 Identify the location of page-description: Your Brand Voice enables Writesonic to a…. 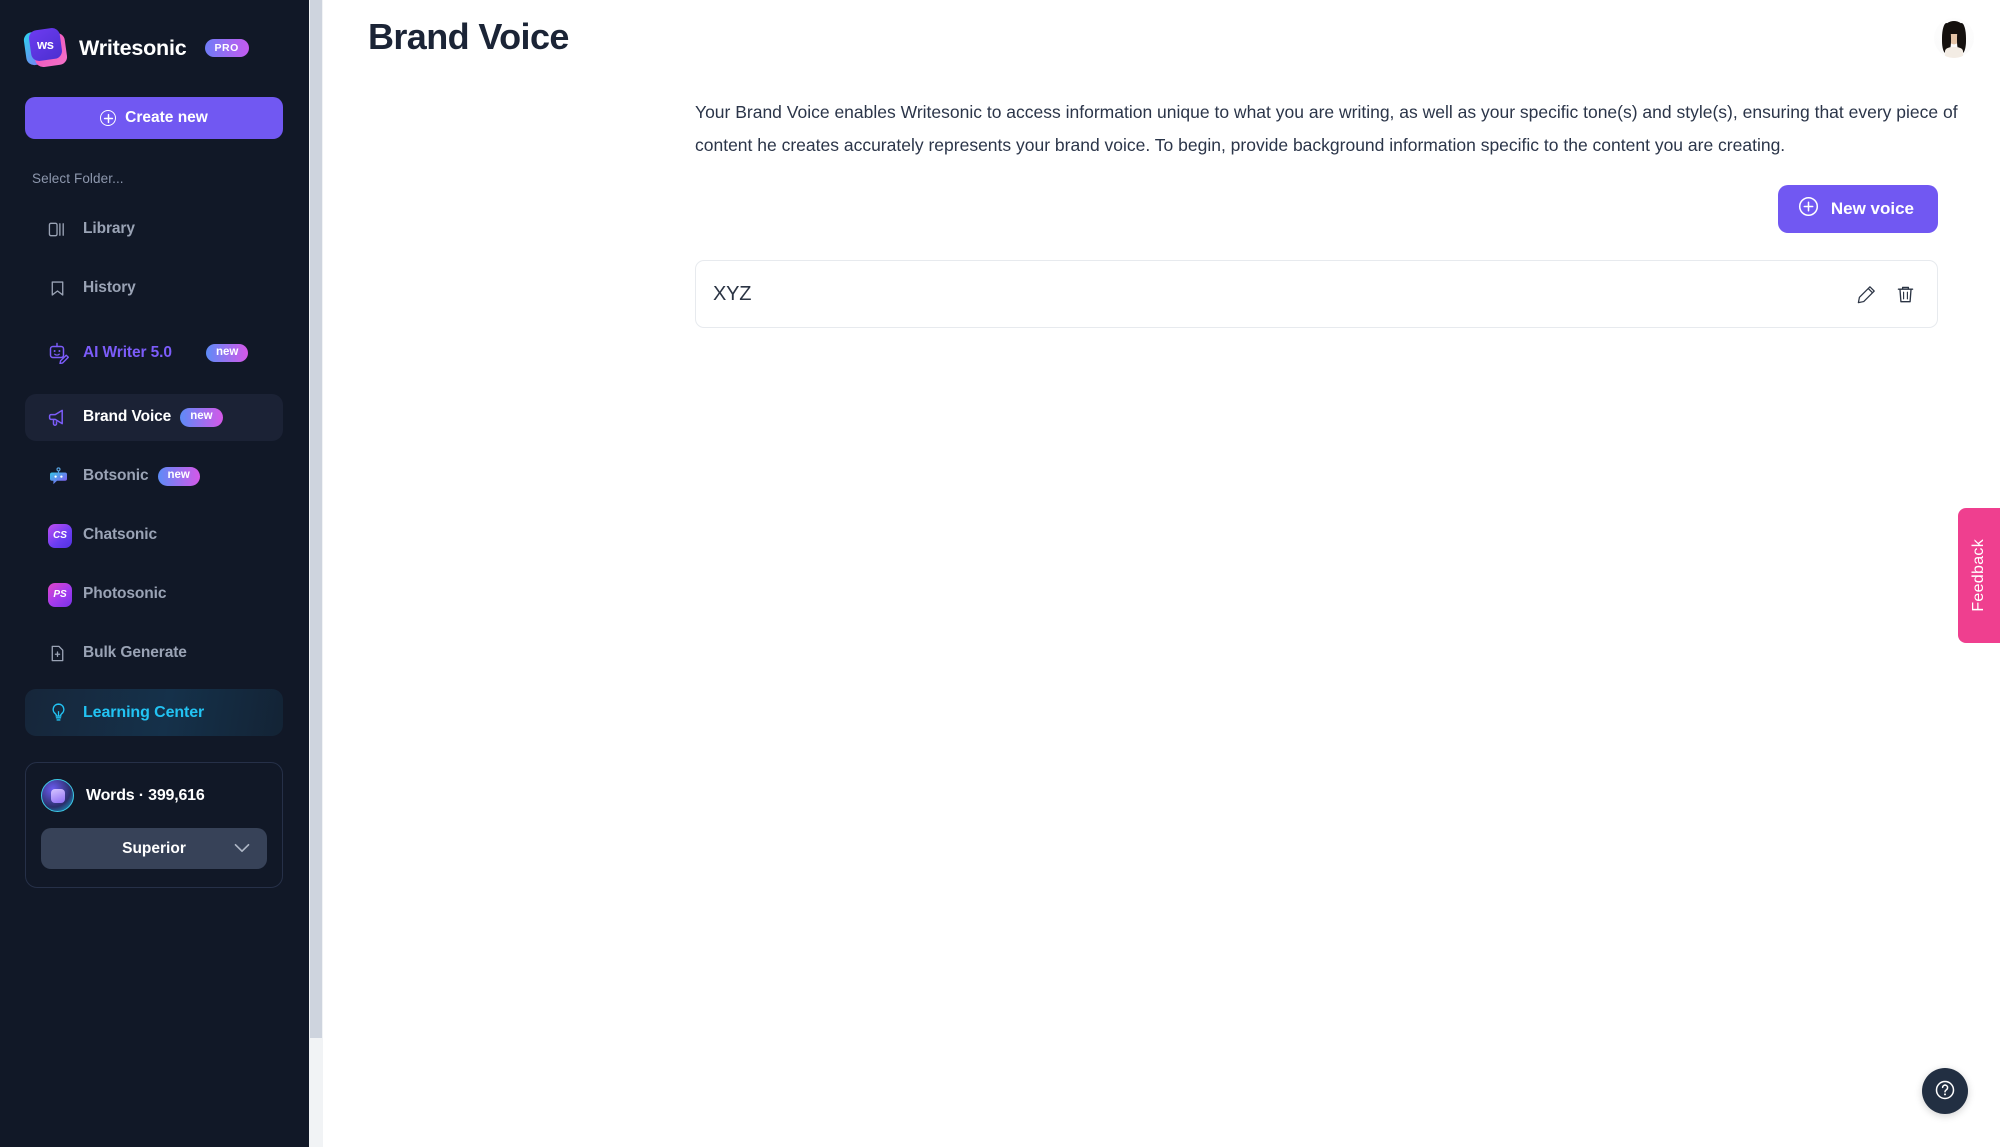
(1347, 129).